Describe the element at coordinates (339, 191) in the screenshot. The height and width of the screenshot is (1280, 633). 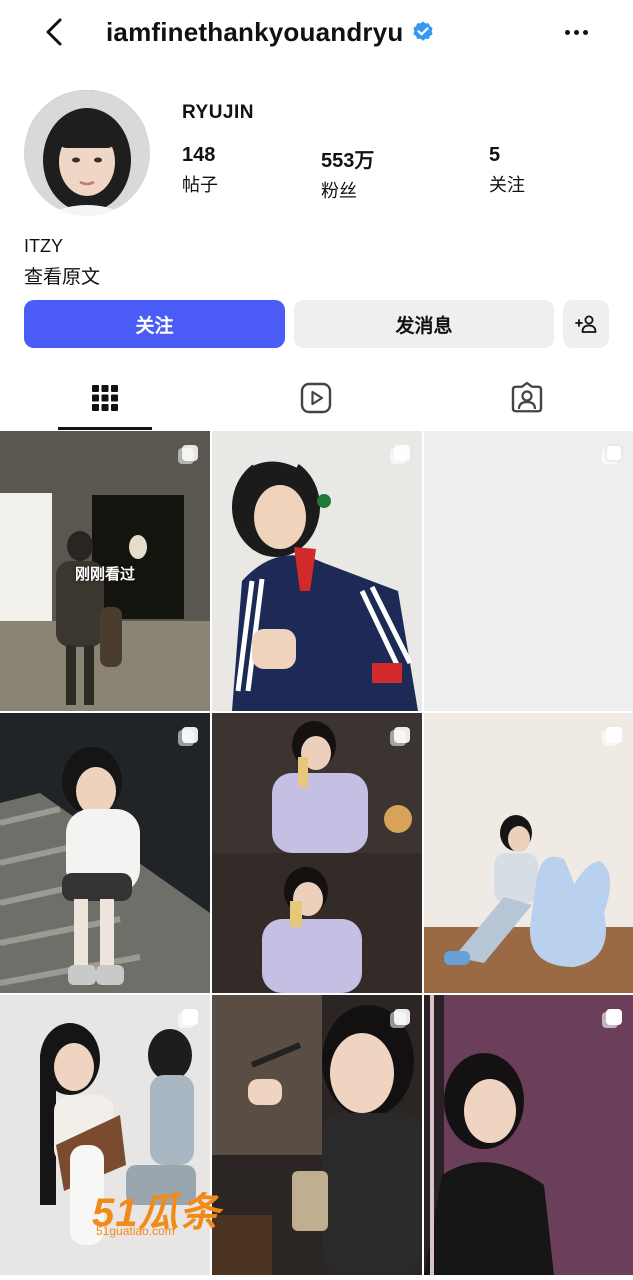
I see `stat-followers-label: 粉丝` at that location.